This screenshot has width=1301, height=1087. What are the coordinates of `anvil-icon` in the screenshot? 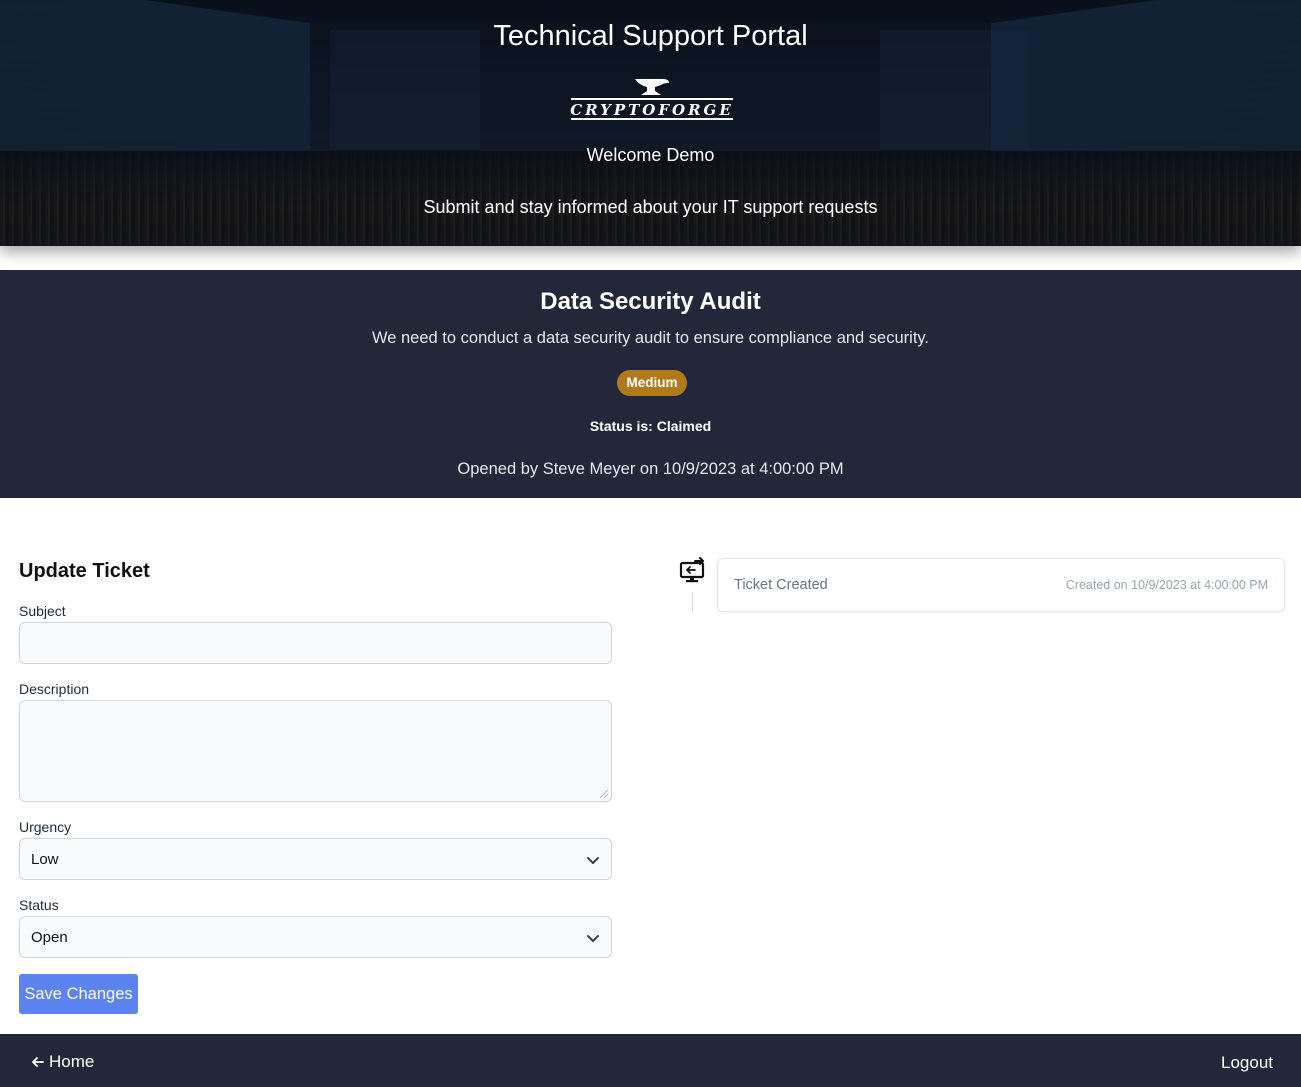 It's located at (652, 87).